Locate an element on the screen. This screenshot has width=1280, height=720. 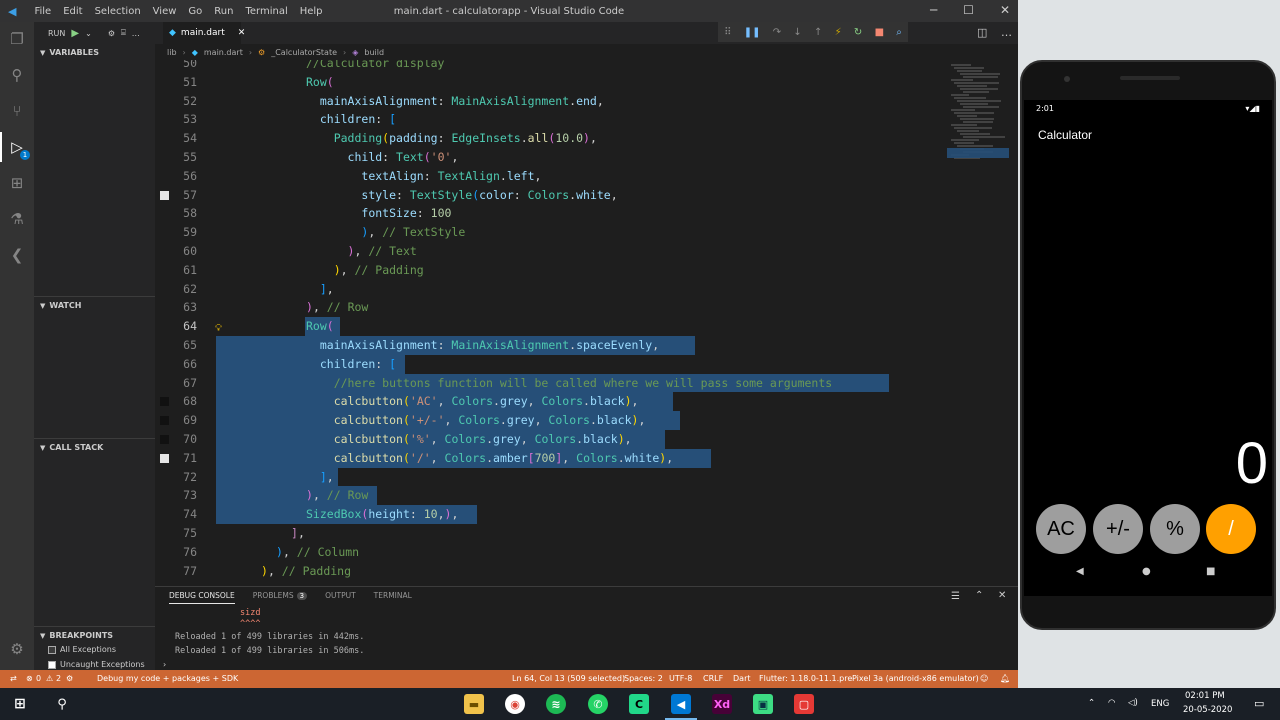
code-line: 56 textAlign: TextAlign.left, is located at coordinates (550, 176).